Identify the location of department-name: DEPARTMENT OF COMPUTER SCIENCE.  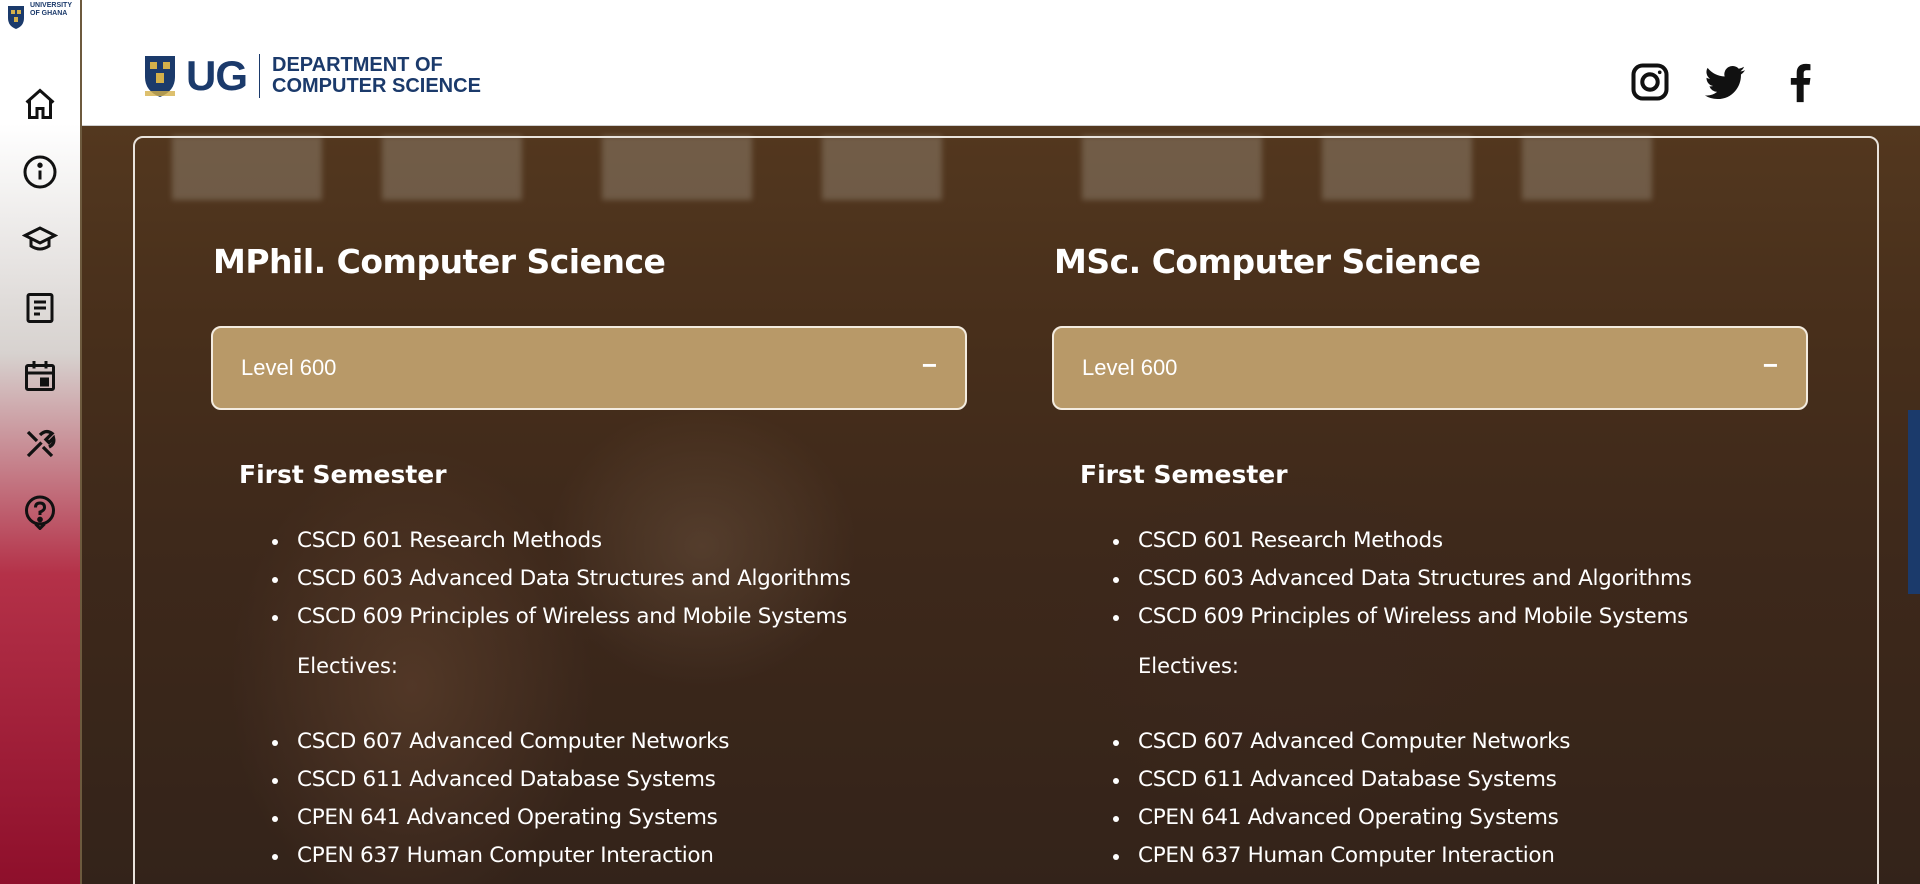
(376, 76).